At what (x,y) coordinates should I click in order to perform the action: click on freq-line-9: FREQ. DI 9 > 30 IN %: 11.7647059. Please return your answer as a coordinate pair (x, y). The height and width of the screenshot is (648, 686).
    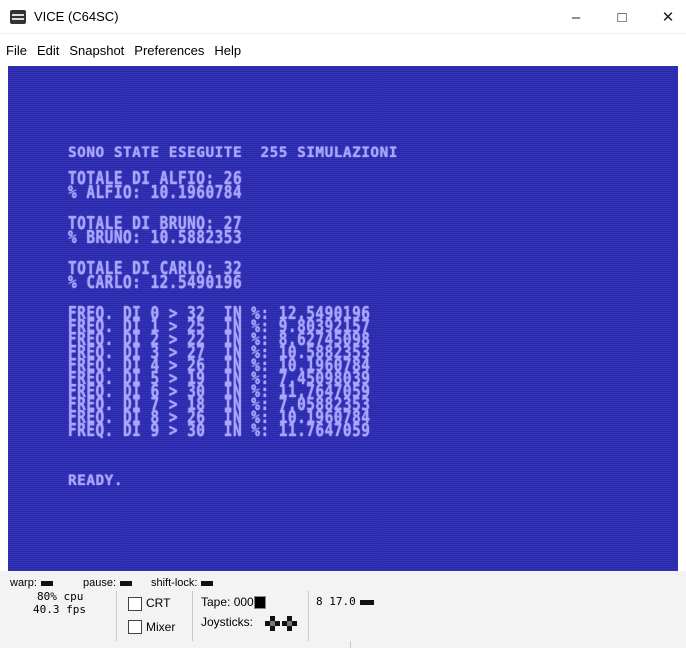
    Looking at the image, I should click on (219, 431).